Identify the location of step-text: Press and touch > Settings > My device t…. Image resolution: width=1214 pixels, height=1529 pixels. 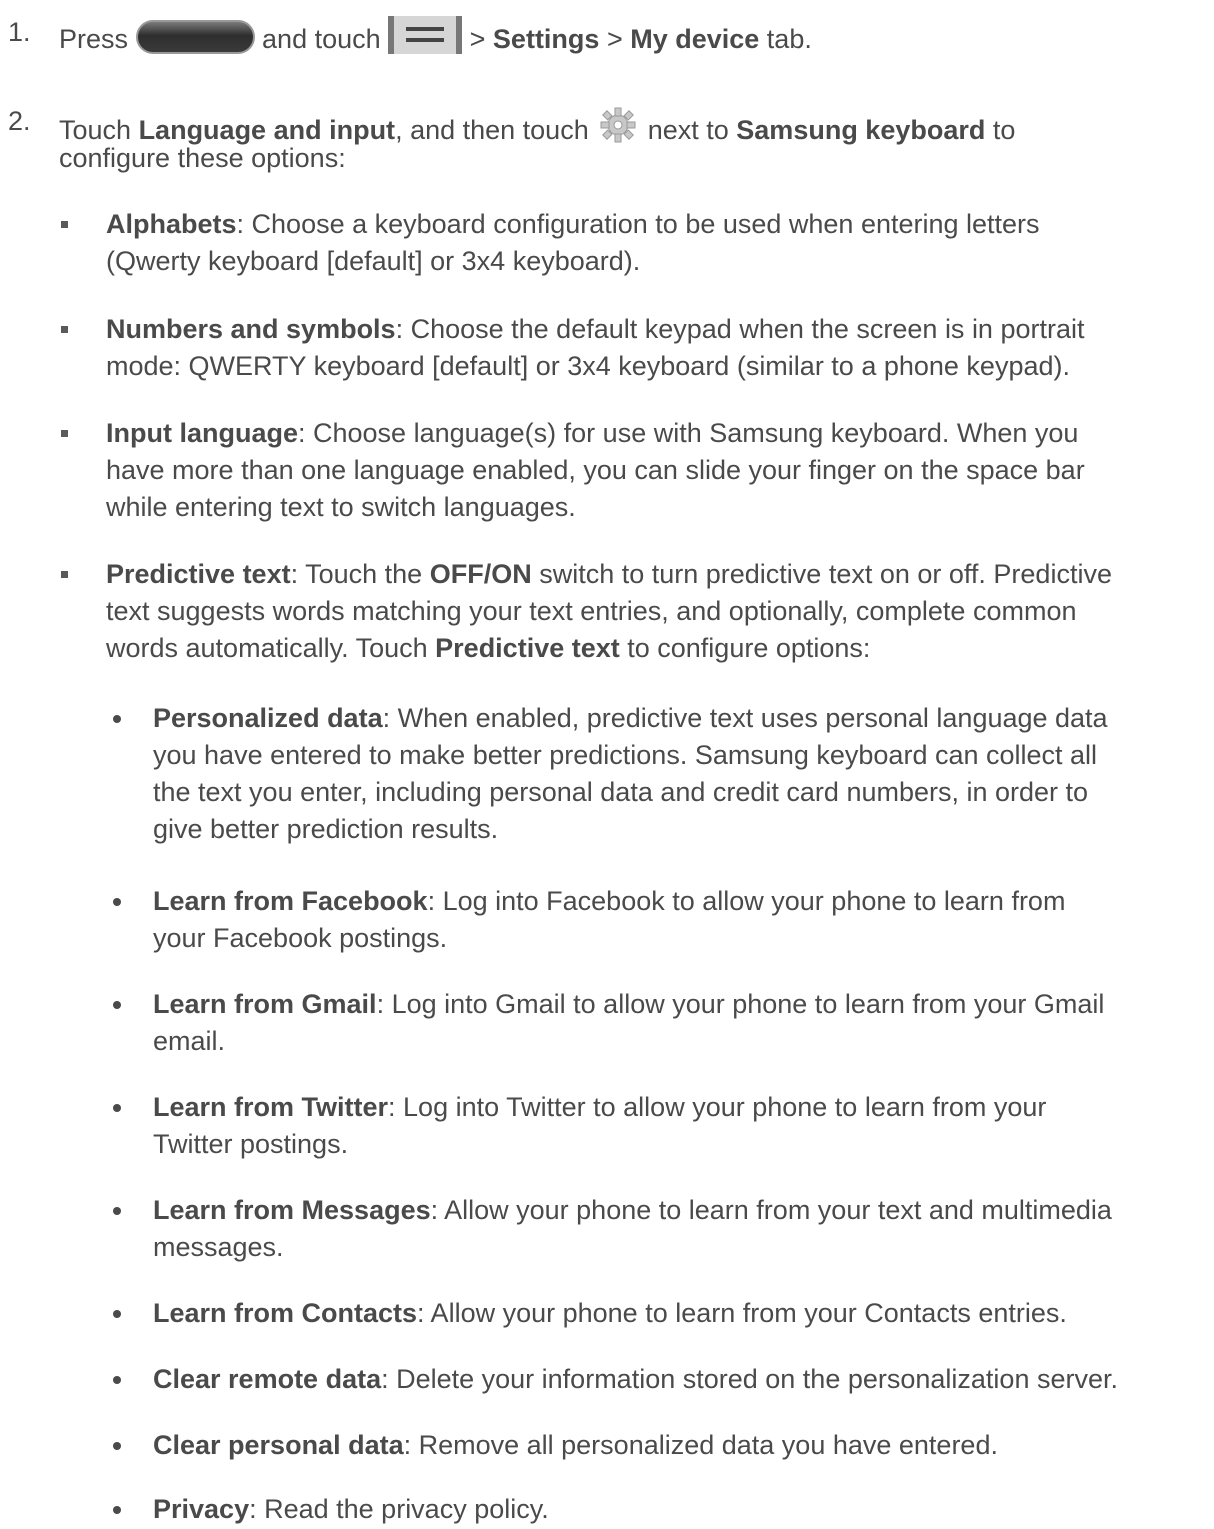
(435, 36).